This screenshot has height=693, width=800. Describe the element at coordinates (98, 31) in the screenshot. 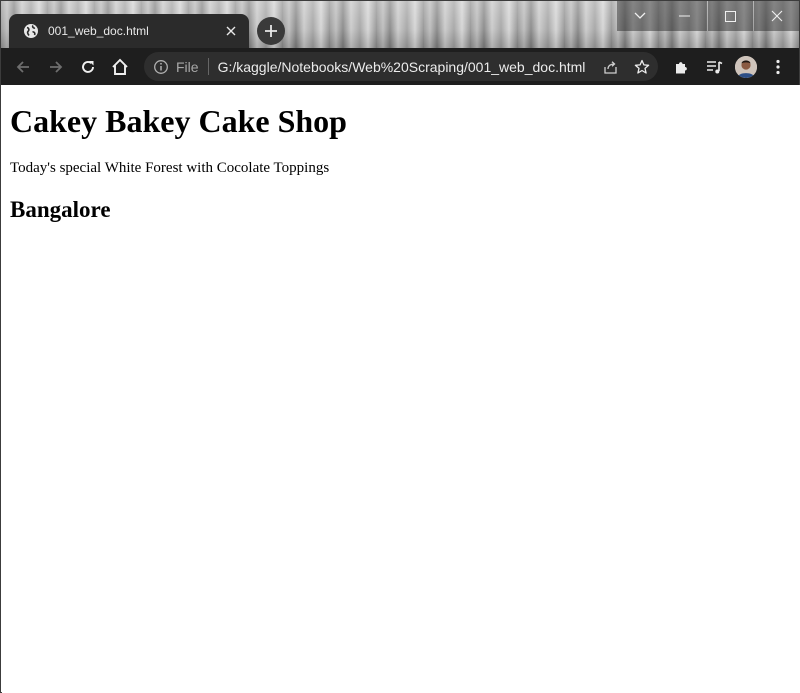

I see `tab-title: 001_web_doc.html` at that location.